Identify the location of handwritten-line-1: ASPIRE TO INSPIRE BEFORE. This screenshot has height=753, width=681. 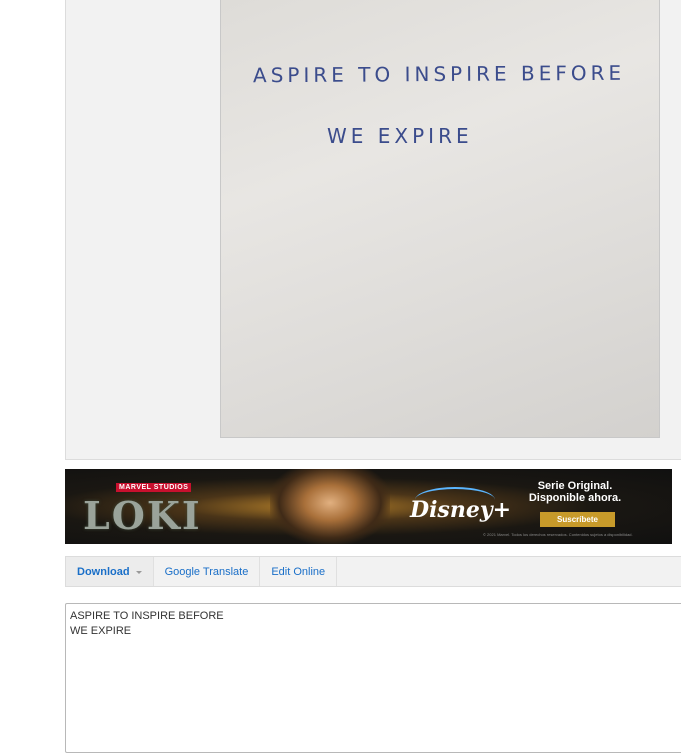
(439, 74).